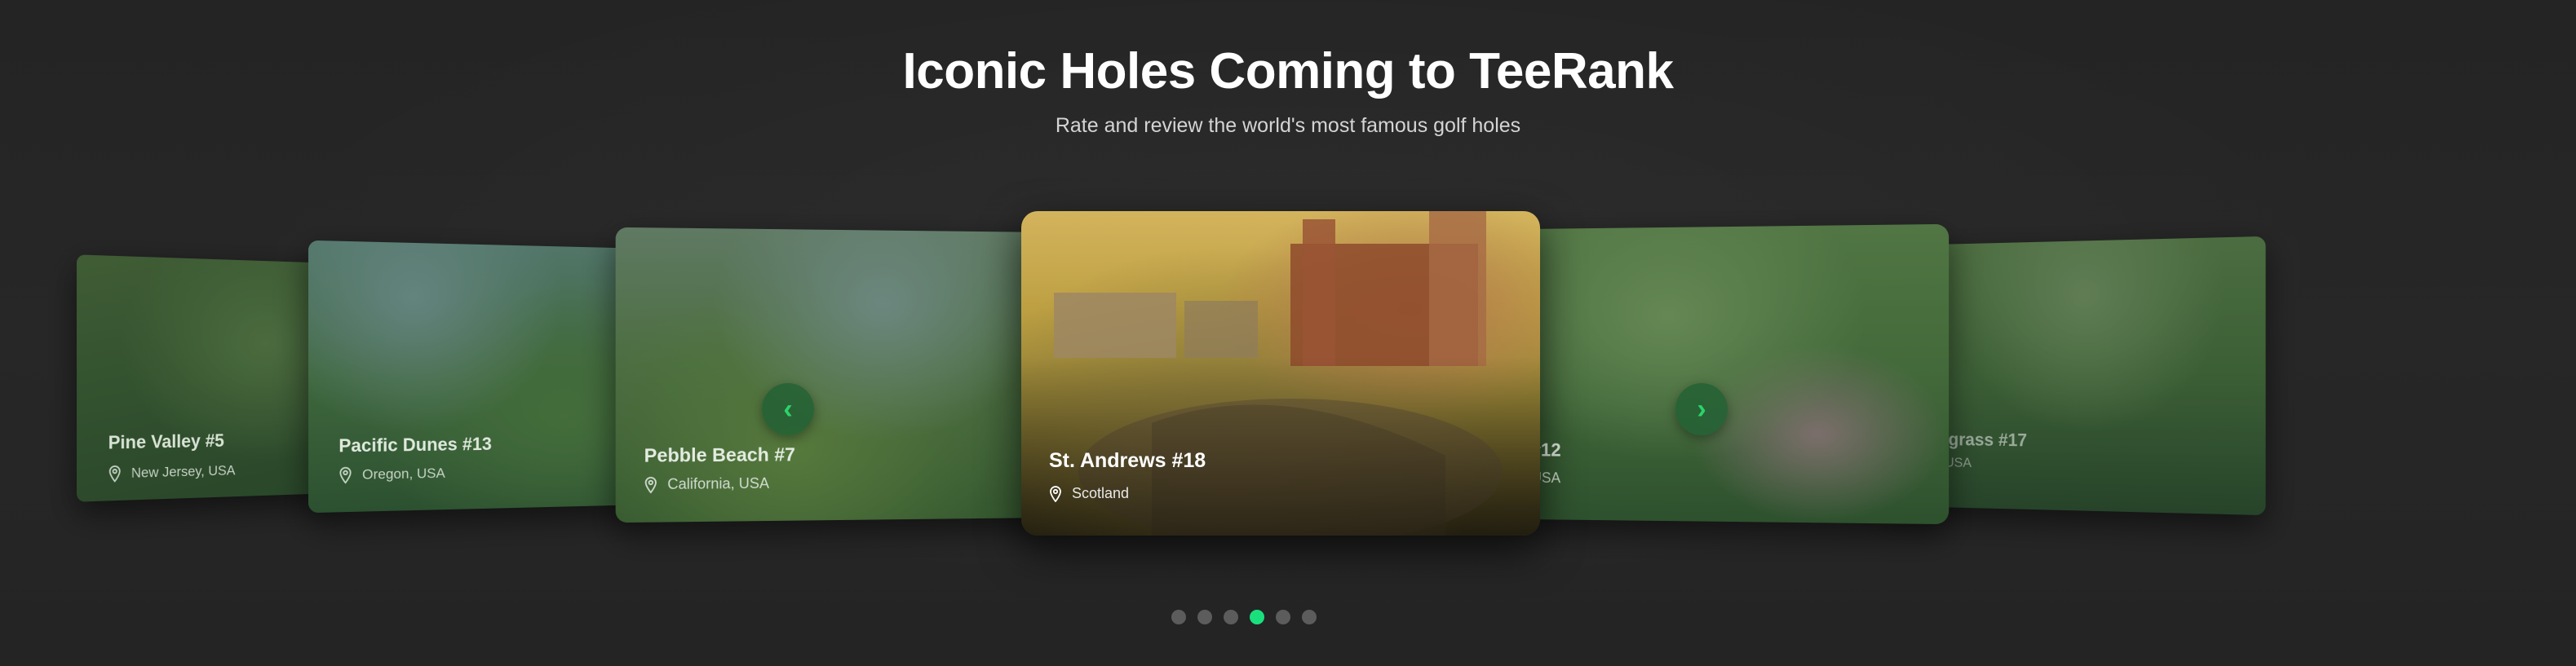  Describe the element at coordinates (476, 377) in the screenshot. I see `carousel-card-pacific-dunes: Pacific Dunes #13 Oregon, USA` at that location.